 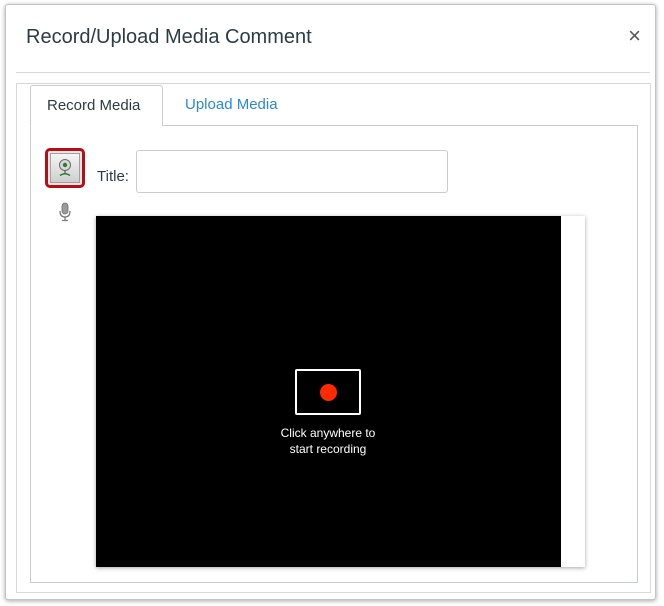 What do you see at coordinates (231, 105) in the screenshot?
I see `tab-upload-media: Upload Media` at bounding box center [231, 105].